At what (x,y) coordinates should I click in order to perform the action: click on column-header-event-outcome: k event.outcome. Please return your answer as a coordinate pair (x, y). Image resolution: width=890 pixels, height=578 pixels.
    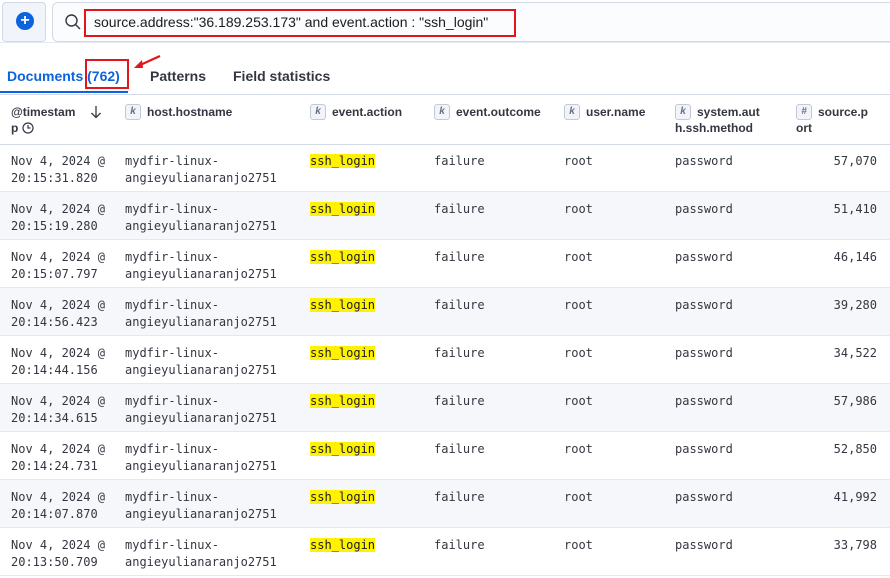
    Looking at the image, I should click on (487, 112).